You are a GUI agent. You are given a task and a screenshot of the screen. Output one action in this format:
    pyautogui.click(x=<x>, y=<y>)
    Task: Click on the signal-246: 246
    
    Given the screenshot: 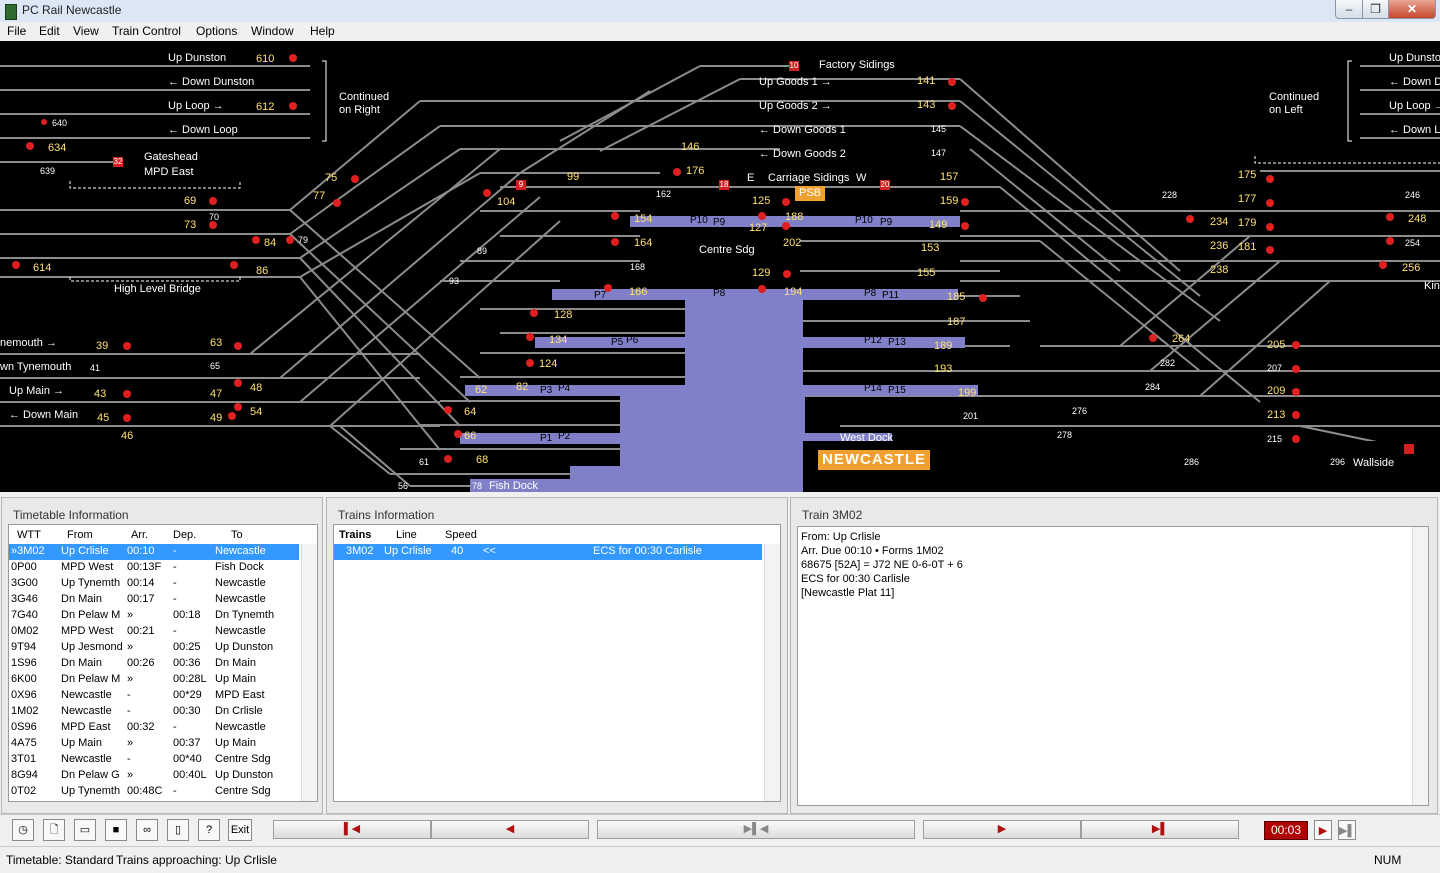 What is the action you would take?
    pyautogui.click(x=1412, y=195)
    